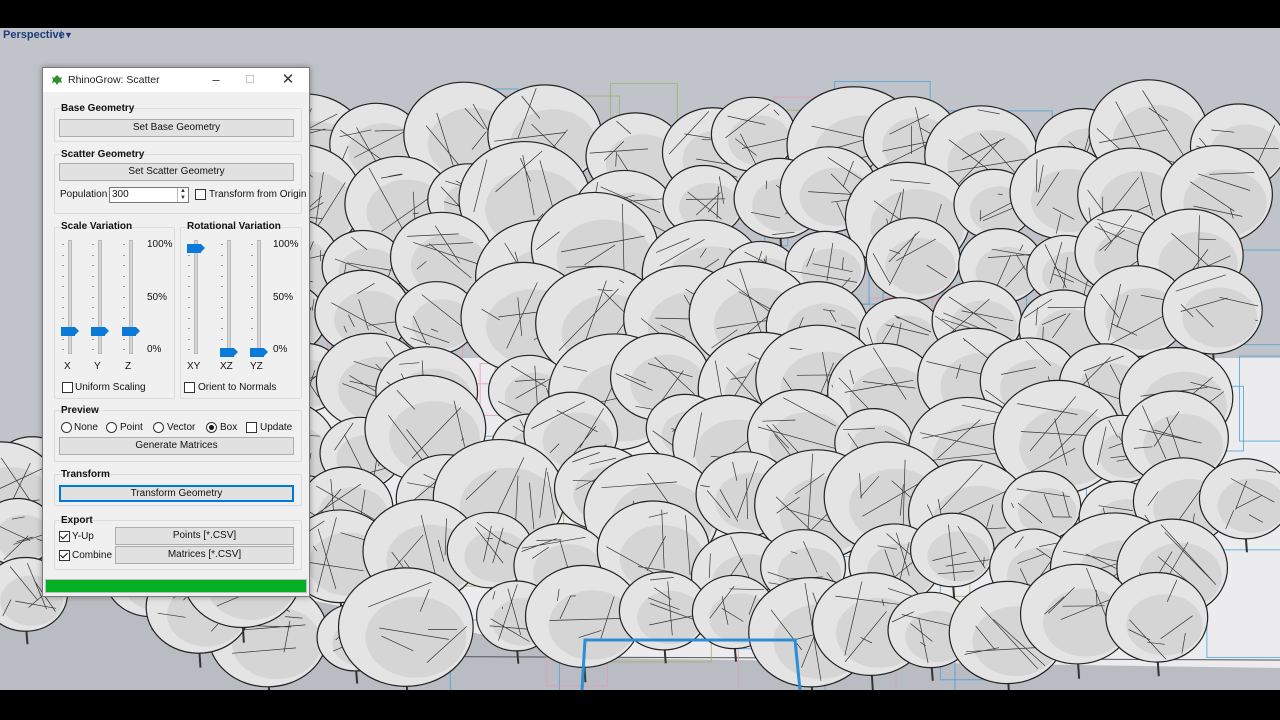 The image size is (1280, 720). I want to click on transform-heading: Transform, so click(85, 474).